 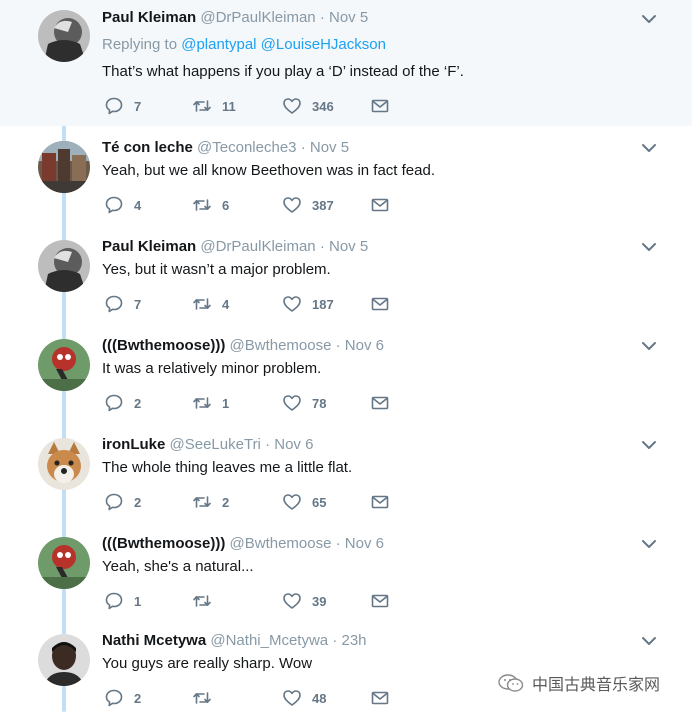 What do you see at coordinates (147, 147) in the screenshot?
I see `display-name: Té con leche` at bounding box center [147, 147].